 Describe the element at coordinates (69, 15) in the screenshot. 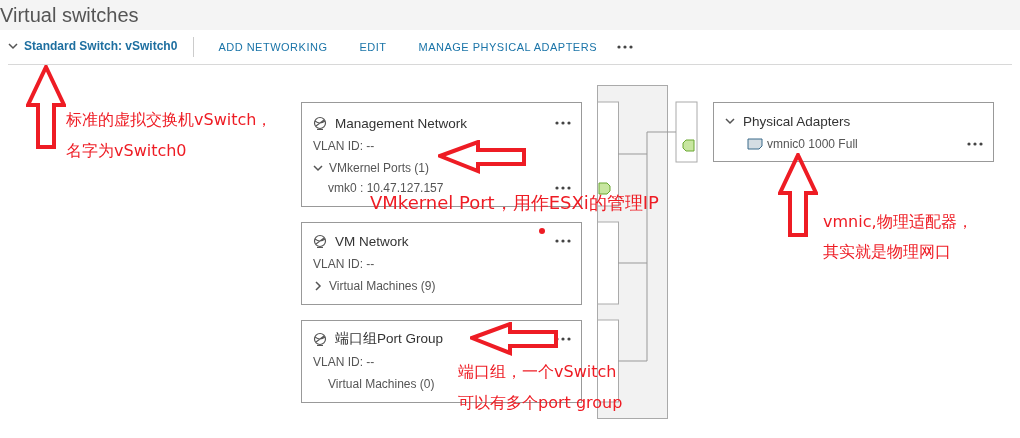

I see `page-title: Virtual switches` at that location.